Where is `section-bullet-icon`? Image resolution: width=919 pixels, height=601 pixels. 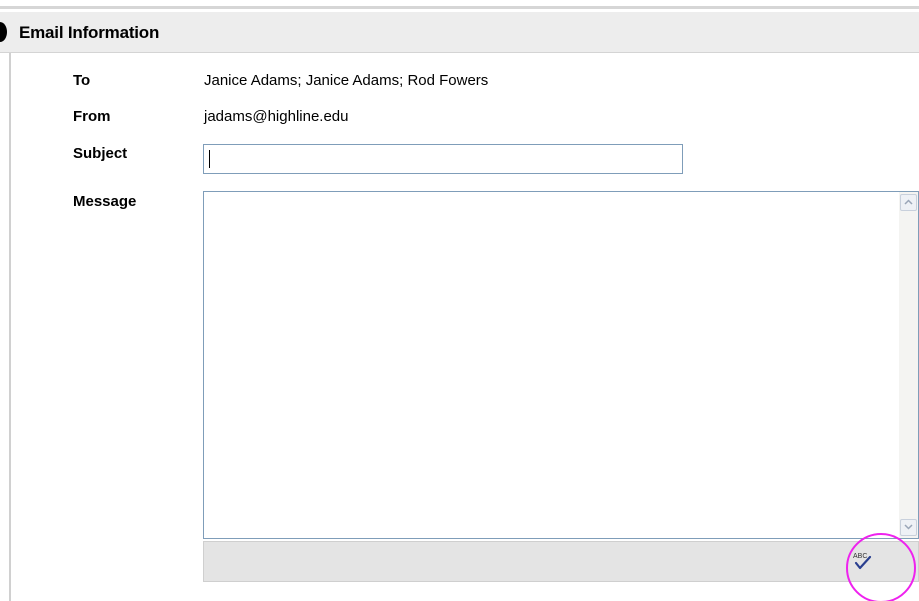 section-bullet-icon is located at coordinates (3, 32).